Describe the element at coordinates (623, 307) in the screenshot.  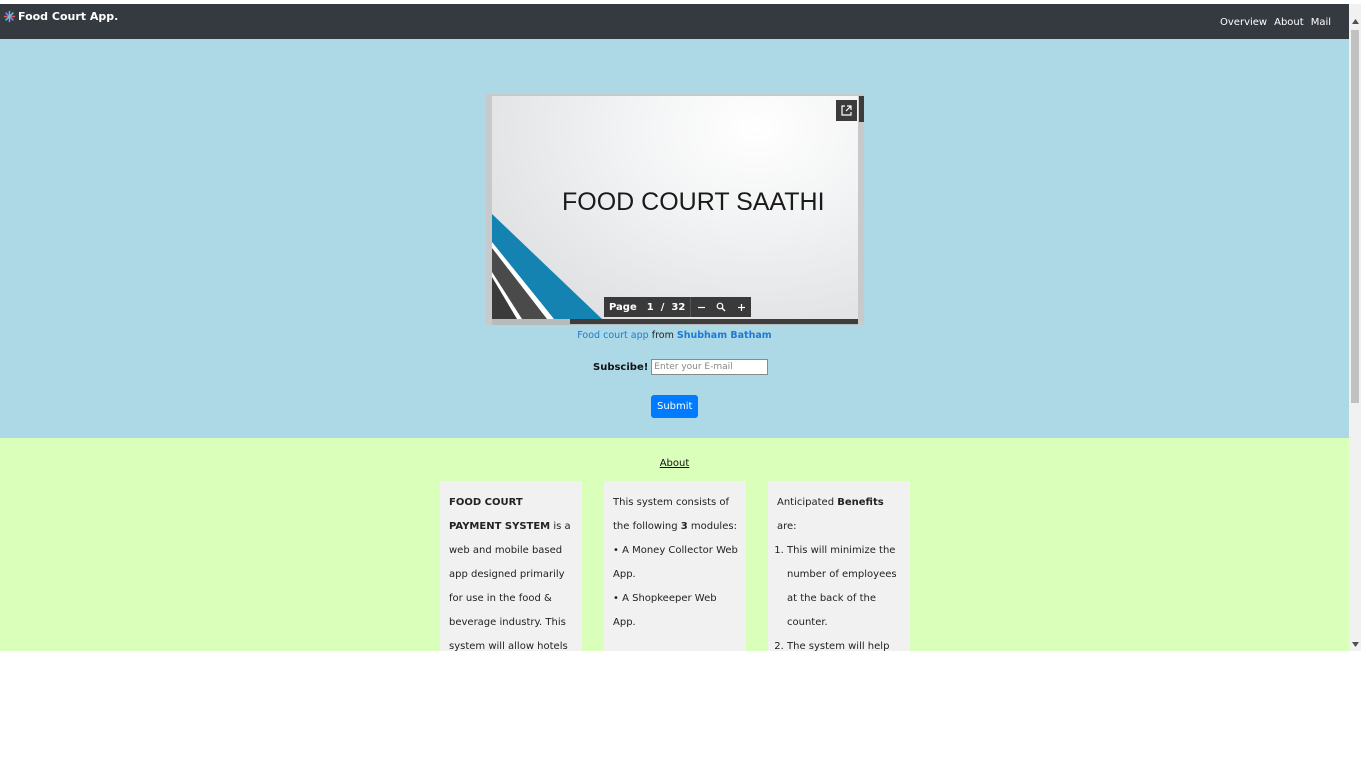
I see `page-label: Page` at that location.